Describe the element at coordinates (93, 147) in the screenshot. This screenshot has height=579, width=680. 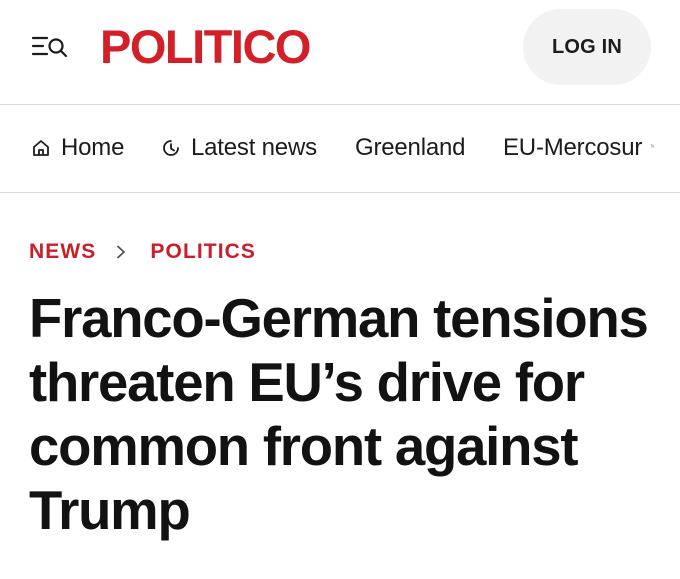
I see `nav-item-label: Home` at that location.